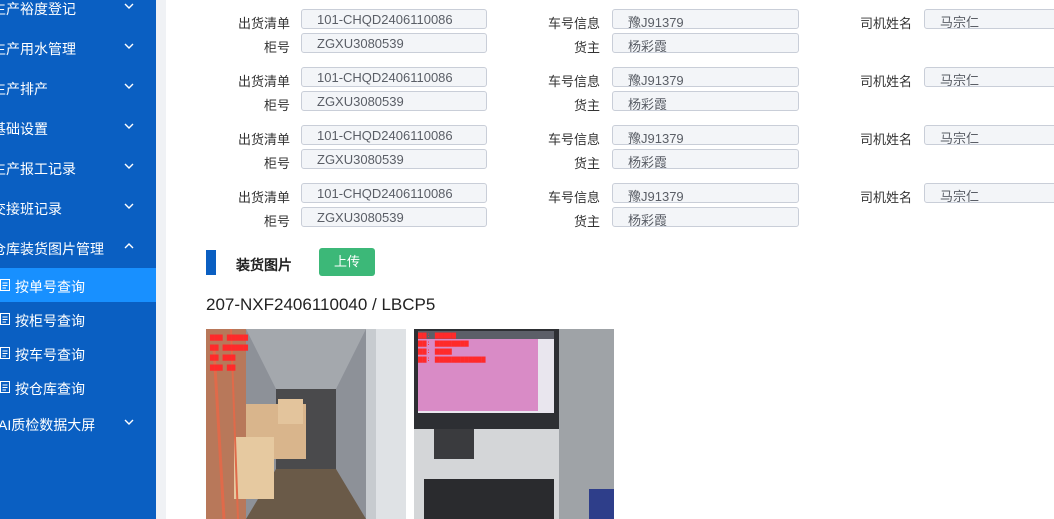 Image resolution: width=1054 pixels, height=519 pixels. Describe the element at coordinates (78, 128) in the screenshot. I see `menu-basic-settings: 基础设置` at that location.